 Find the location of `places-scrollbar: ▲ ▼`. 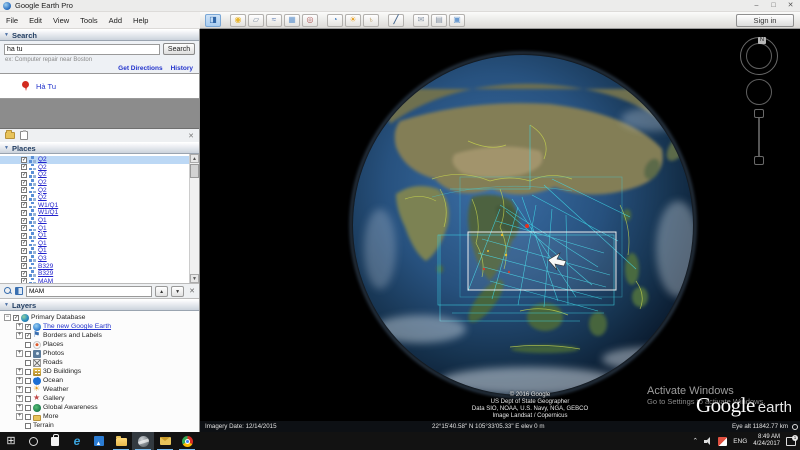

places-scrollbar: ▲ ▼ is located at coordinates (194, 218).